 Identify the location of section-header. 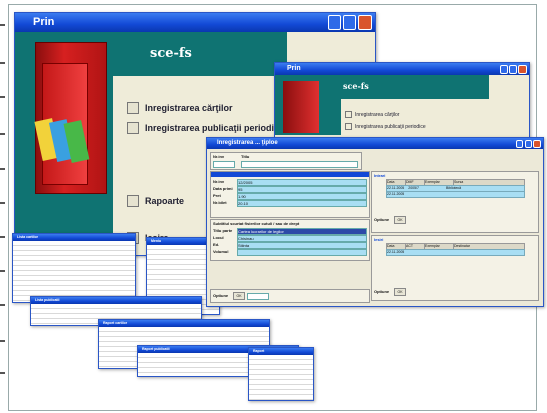
(290, 174).